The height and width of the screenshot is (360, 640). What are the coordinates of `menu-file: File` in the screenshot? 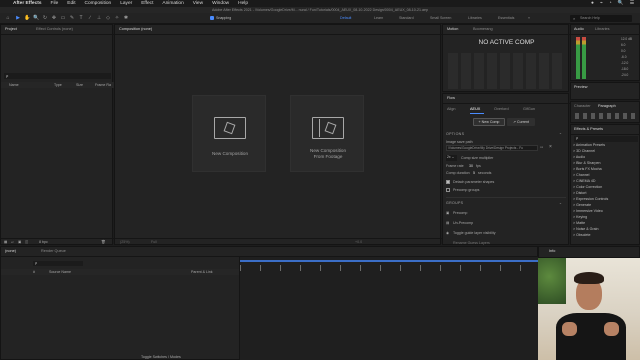 It's located at (55, 3).